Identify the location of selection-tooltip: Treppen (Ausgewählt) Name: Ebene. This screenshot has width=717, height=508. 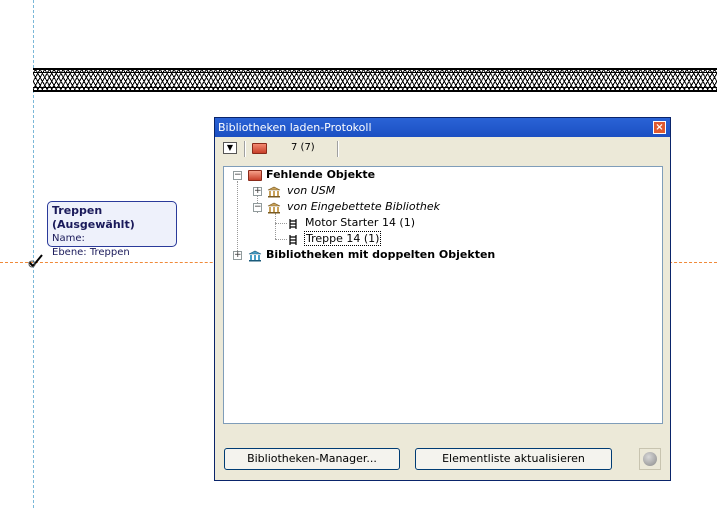
(112, 229).